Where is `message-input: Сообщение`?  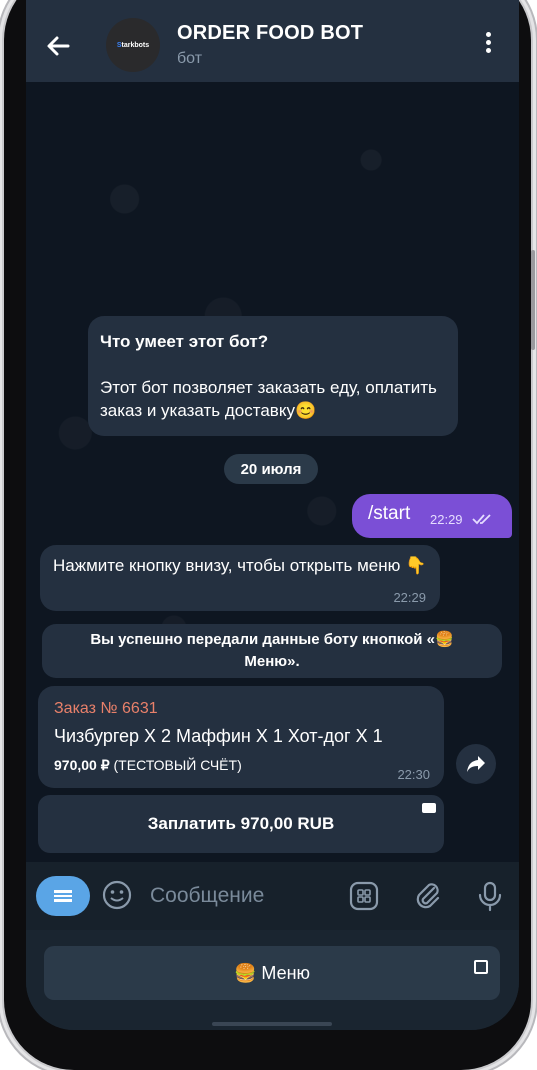 message-input: Сообщение is located at coordinates (207, 896).